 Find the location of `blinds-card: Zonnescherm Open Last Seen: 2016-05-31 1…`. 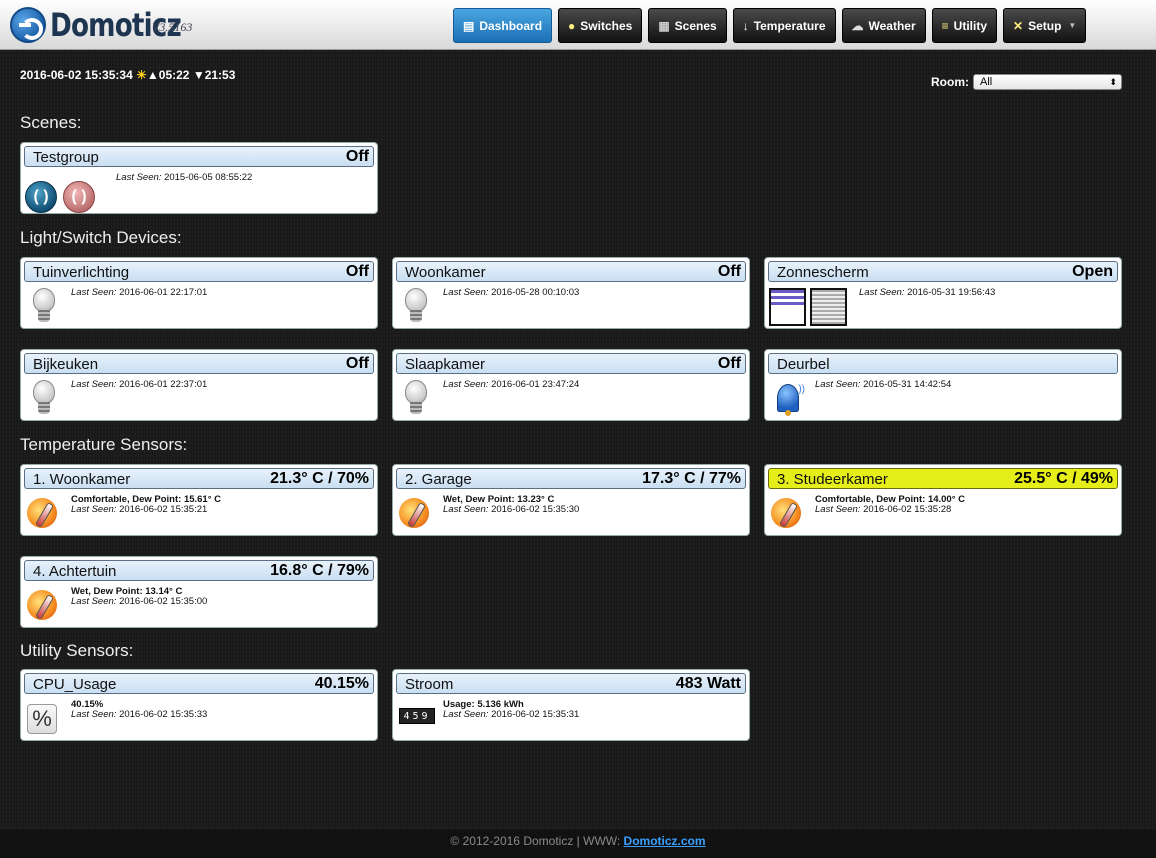

blinds-card: Zonnescherm Open Last Seen: 2016-05-31 1… is located at coordinates (943, 293).